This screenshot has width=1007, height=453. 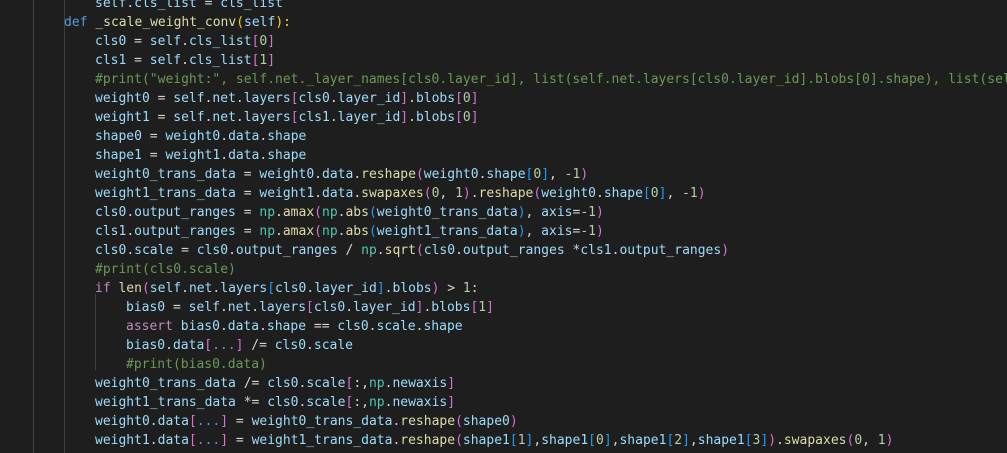 What do you see at coordinates (447, 231) in the screenshot?
I see `code-token: weight1_trans_data` at bounding box center [447, 231].